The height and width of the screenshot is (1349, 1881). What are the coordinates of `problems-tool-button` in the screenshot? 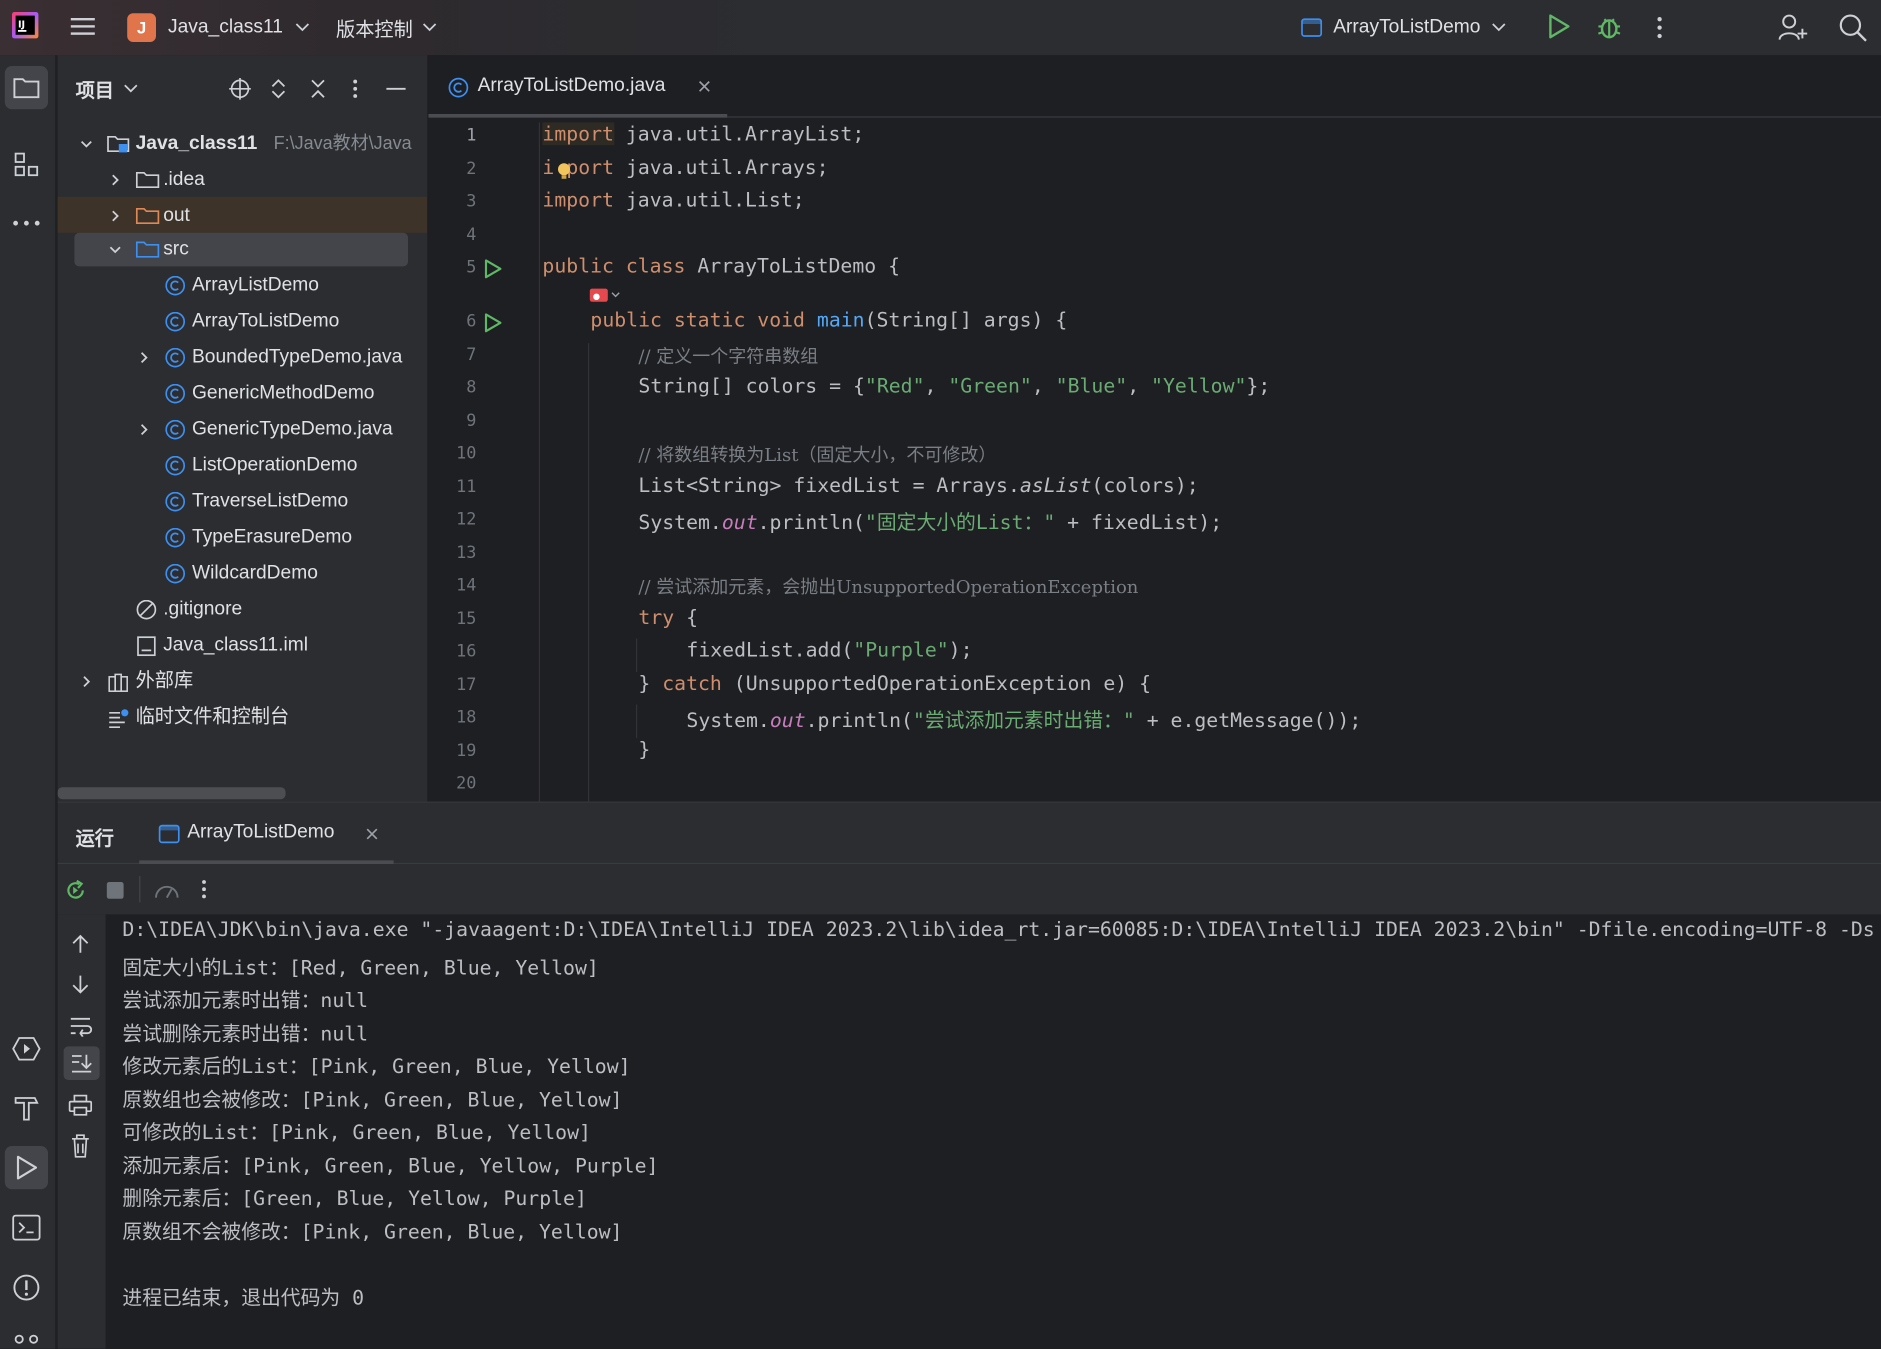 It's located at (26, 1287).